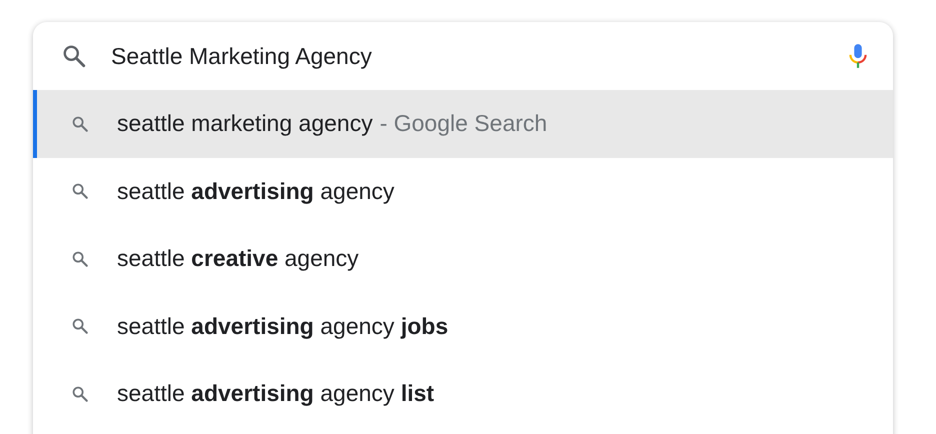 This screenshot has height=434, width=936. Describe the element at coordinates (463, 258) in the screenshot. I see `suggestion-item: seattle creative agency` at that location.